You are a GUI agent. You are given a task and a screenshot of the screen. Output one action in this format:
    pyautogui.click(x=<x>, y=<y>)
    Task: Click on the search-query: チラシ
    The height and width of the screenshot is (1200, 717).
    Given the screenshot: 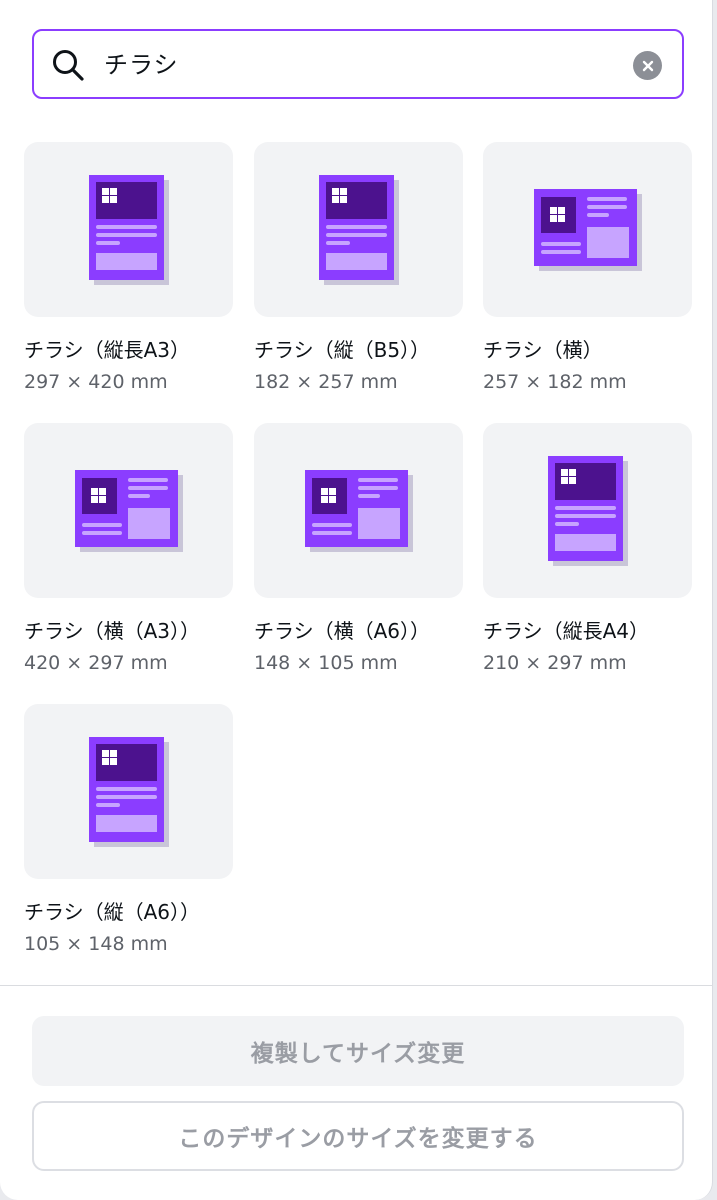 What is the action you would take?
    pyautogui.click(x=141, y=65)
    